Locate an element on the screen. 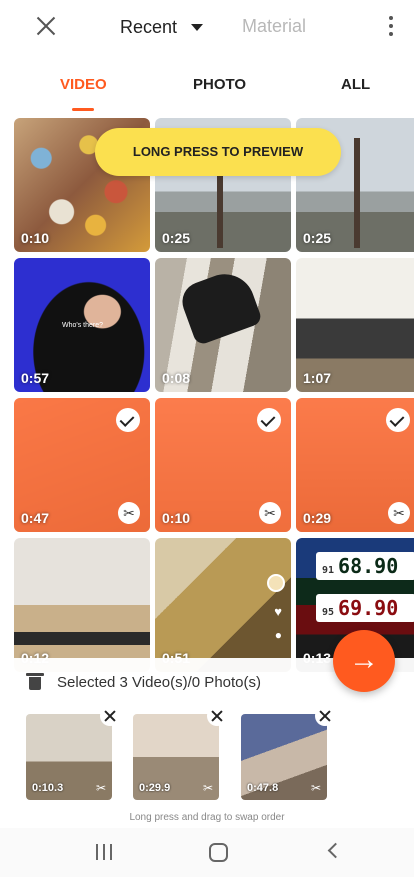  avatar is located at coordinates (276, 583).